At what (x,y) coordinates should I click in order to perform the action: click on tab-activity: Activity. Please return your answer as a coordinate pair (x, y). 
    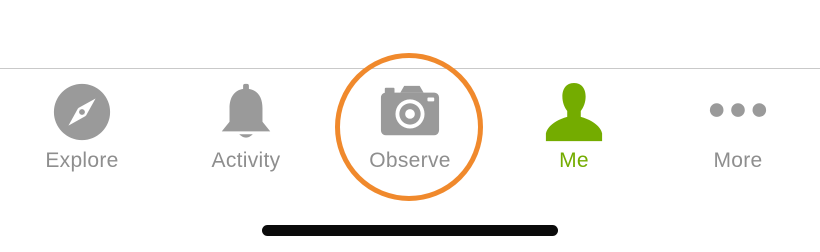
    Looking at the image, I should click on (246, 134).